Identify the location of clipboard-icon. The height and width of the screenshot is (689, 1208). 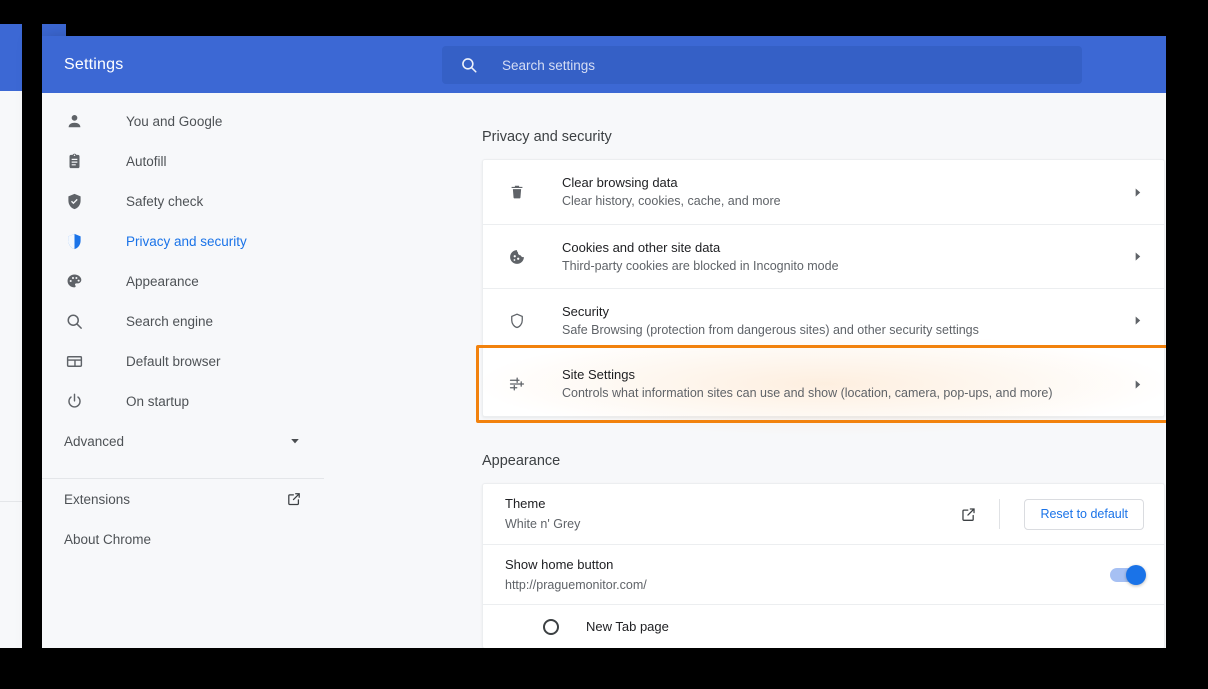
(74, 161).